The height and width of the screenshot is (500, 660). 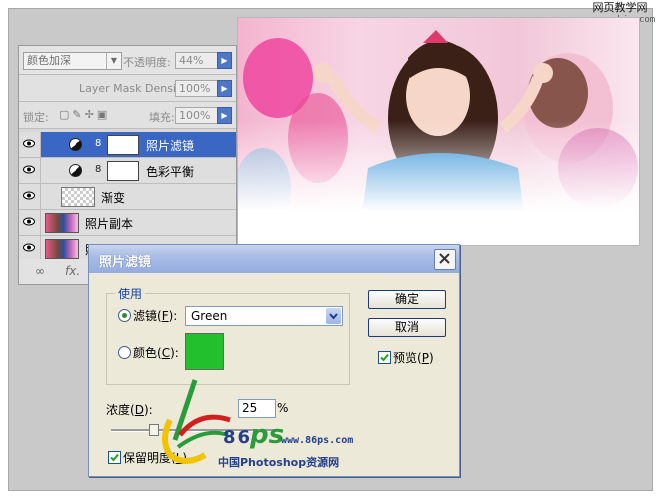 What do you see at coordinates (127, 115) in the screenshot?
I see `lock-row: 锁定: ▢✎✢▣ 填充: 100% ▶` at bounding box center [127, 115].